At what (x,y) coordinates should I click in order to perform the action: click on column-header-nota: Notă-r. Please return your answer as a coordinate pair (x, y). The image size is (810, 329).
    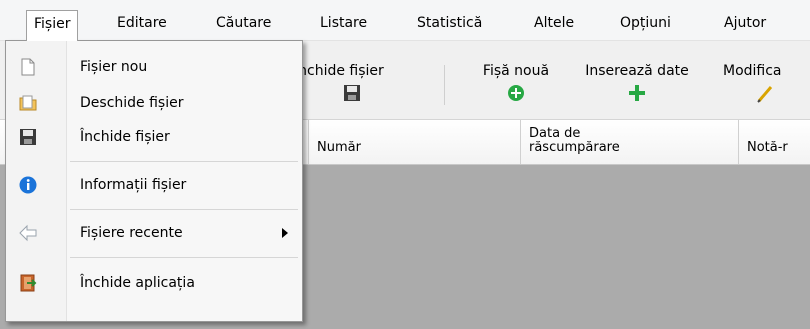
    Looking at the image, I should click on (774, 142).